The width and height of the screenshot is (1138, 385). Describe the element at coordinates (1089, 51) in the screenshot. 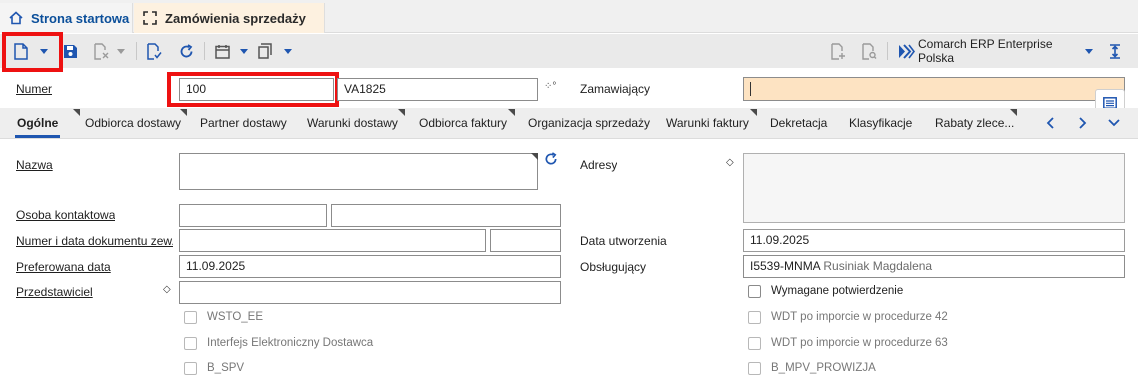

I see `company-dropdown` at that location.